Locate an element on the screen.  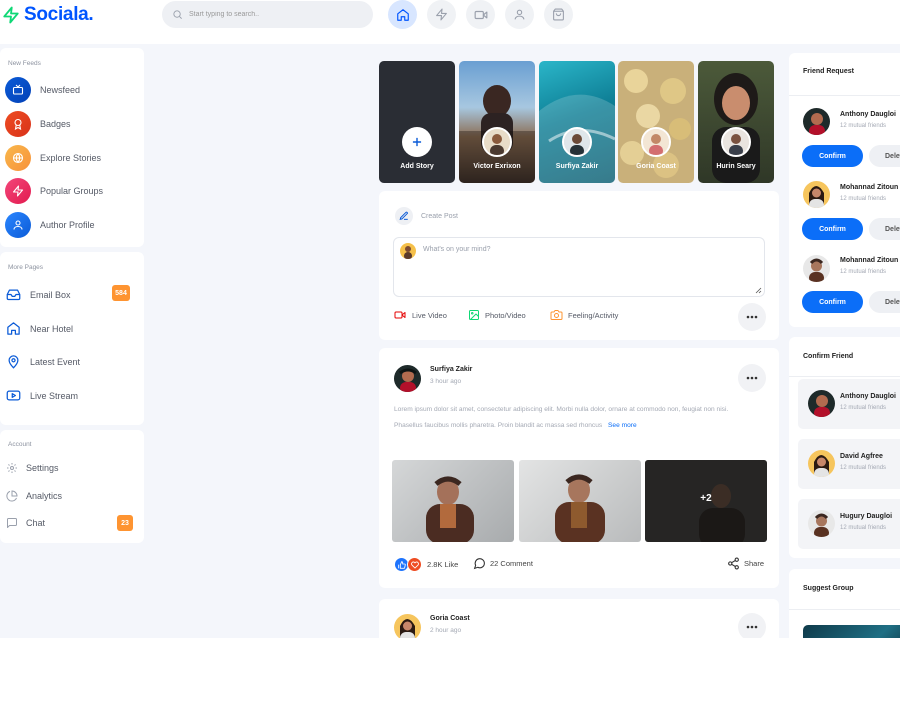
composer-more-button is located at coordinates (752, 317).